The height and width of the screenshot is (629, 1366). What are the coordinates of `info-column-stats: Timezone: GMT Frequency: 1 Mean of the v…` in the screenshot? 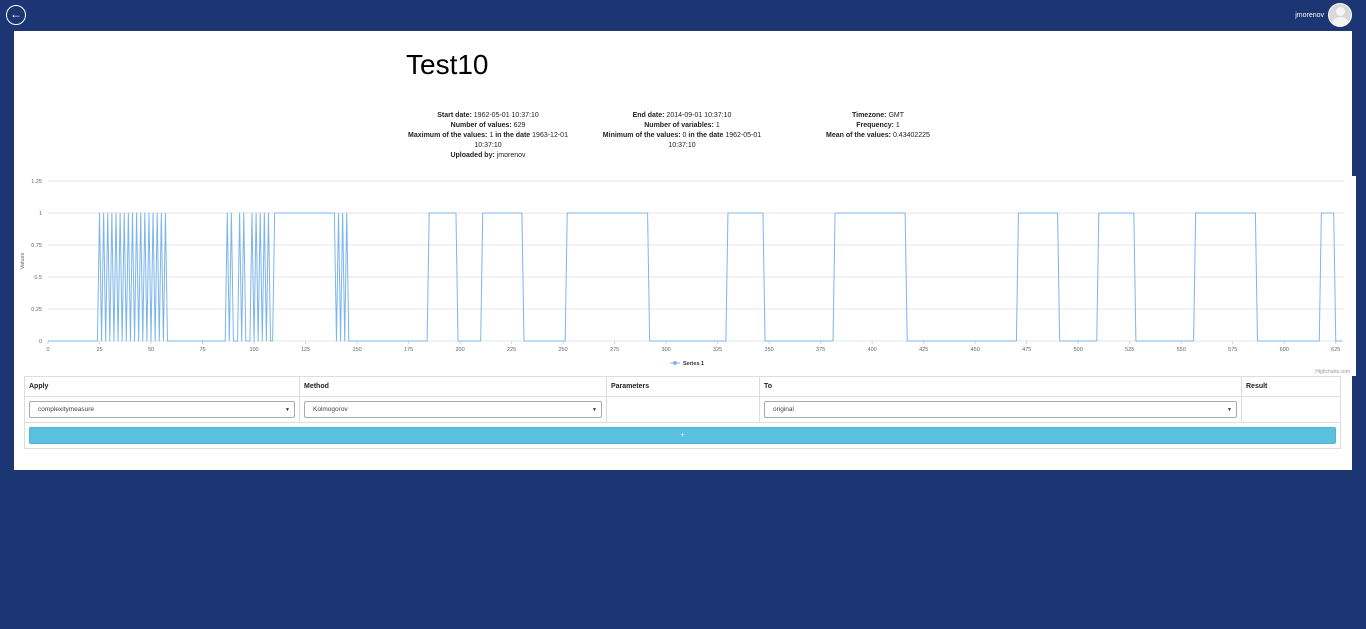 It's located at (878, 126).